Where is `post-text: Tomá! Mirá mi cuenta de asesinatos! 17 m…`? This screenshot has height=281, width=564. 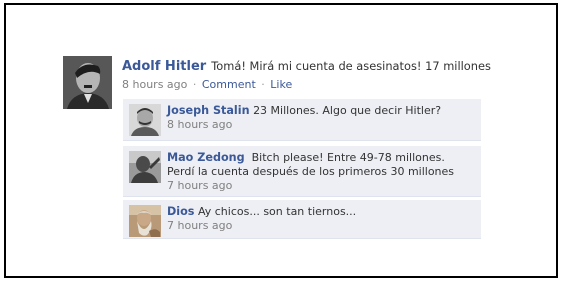 post-text: Tomá! Mirá mi cuenta de asesinatos! 17 m… is located at coordinates (351, 66).